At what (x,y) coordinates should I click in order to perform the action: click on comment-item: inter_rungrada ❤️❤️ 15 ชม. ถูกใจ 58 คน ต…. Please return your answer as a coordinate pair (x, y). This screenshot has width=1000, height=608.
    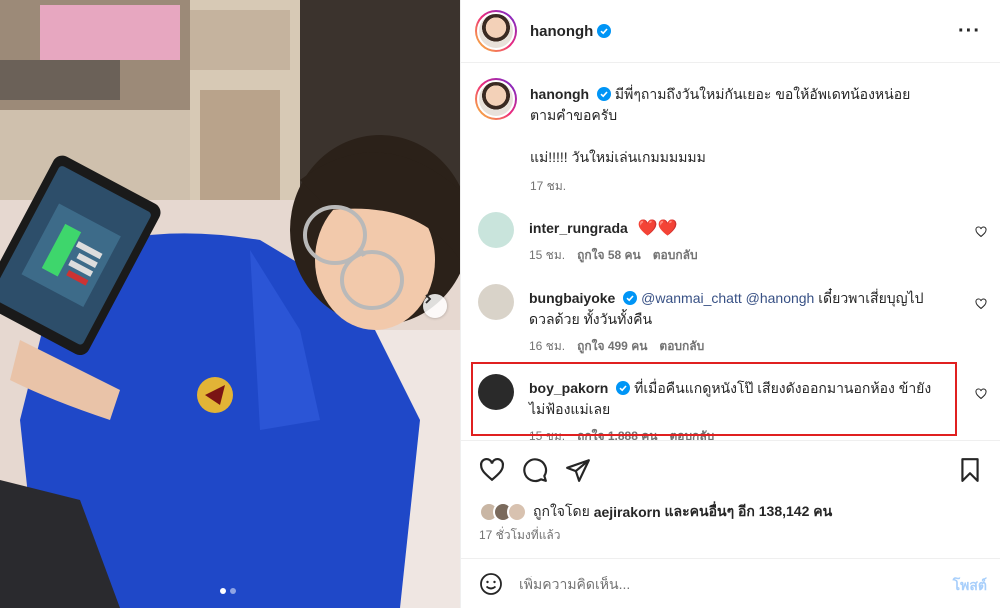
    Looking at the image, I should click on (731, 239).